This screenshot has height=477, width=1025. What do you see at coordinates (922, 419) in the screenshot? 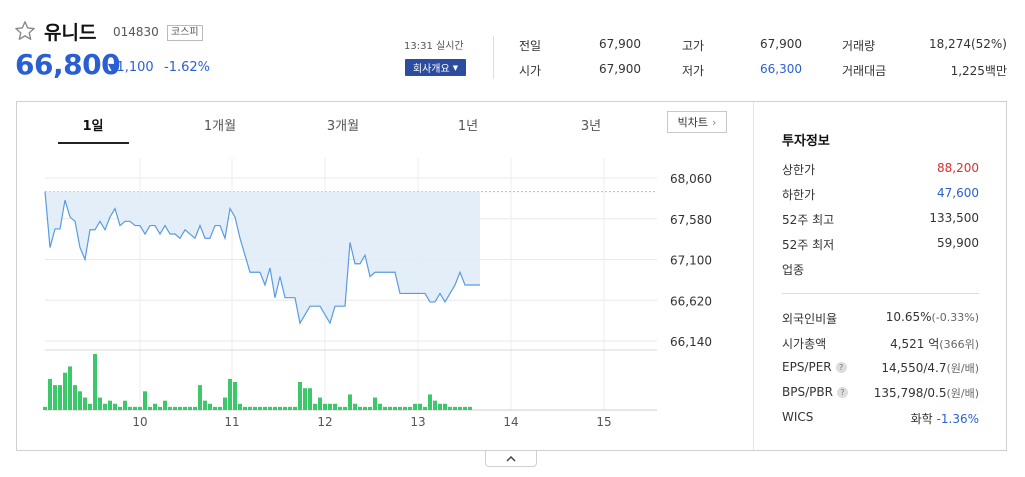
I see `wics-sector: 화학` at bounding box center [922, 419].